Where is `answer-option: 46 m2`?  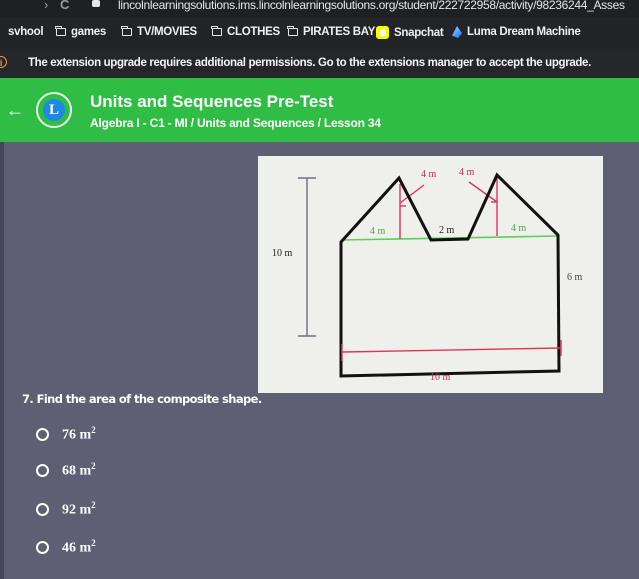
answer-option: 46 m2 is located at coordinates (66, 547).